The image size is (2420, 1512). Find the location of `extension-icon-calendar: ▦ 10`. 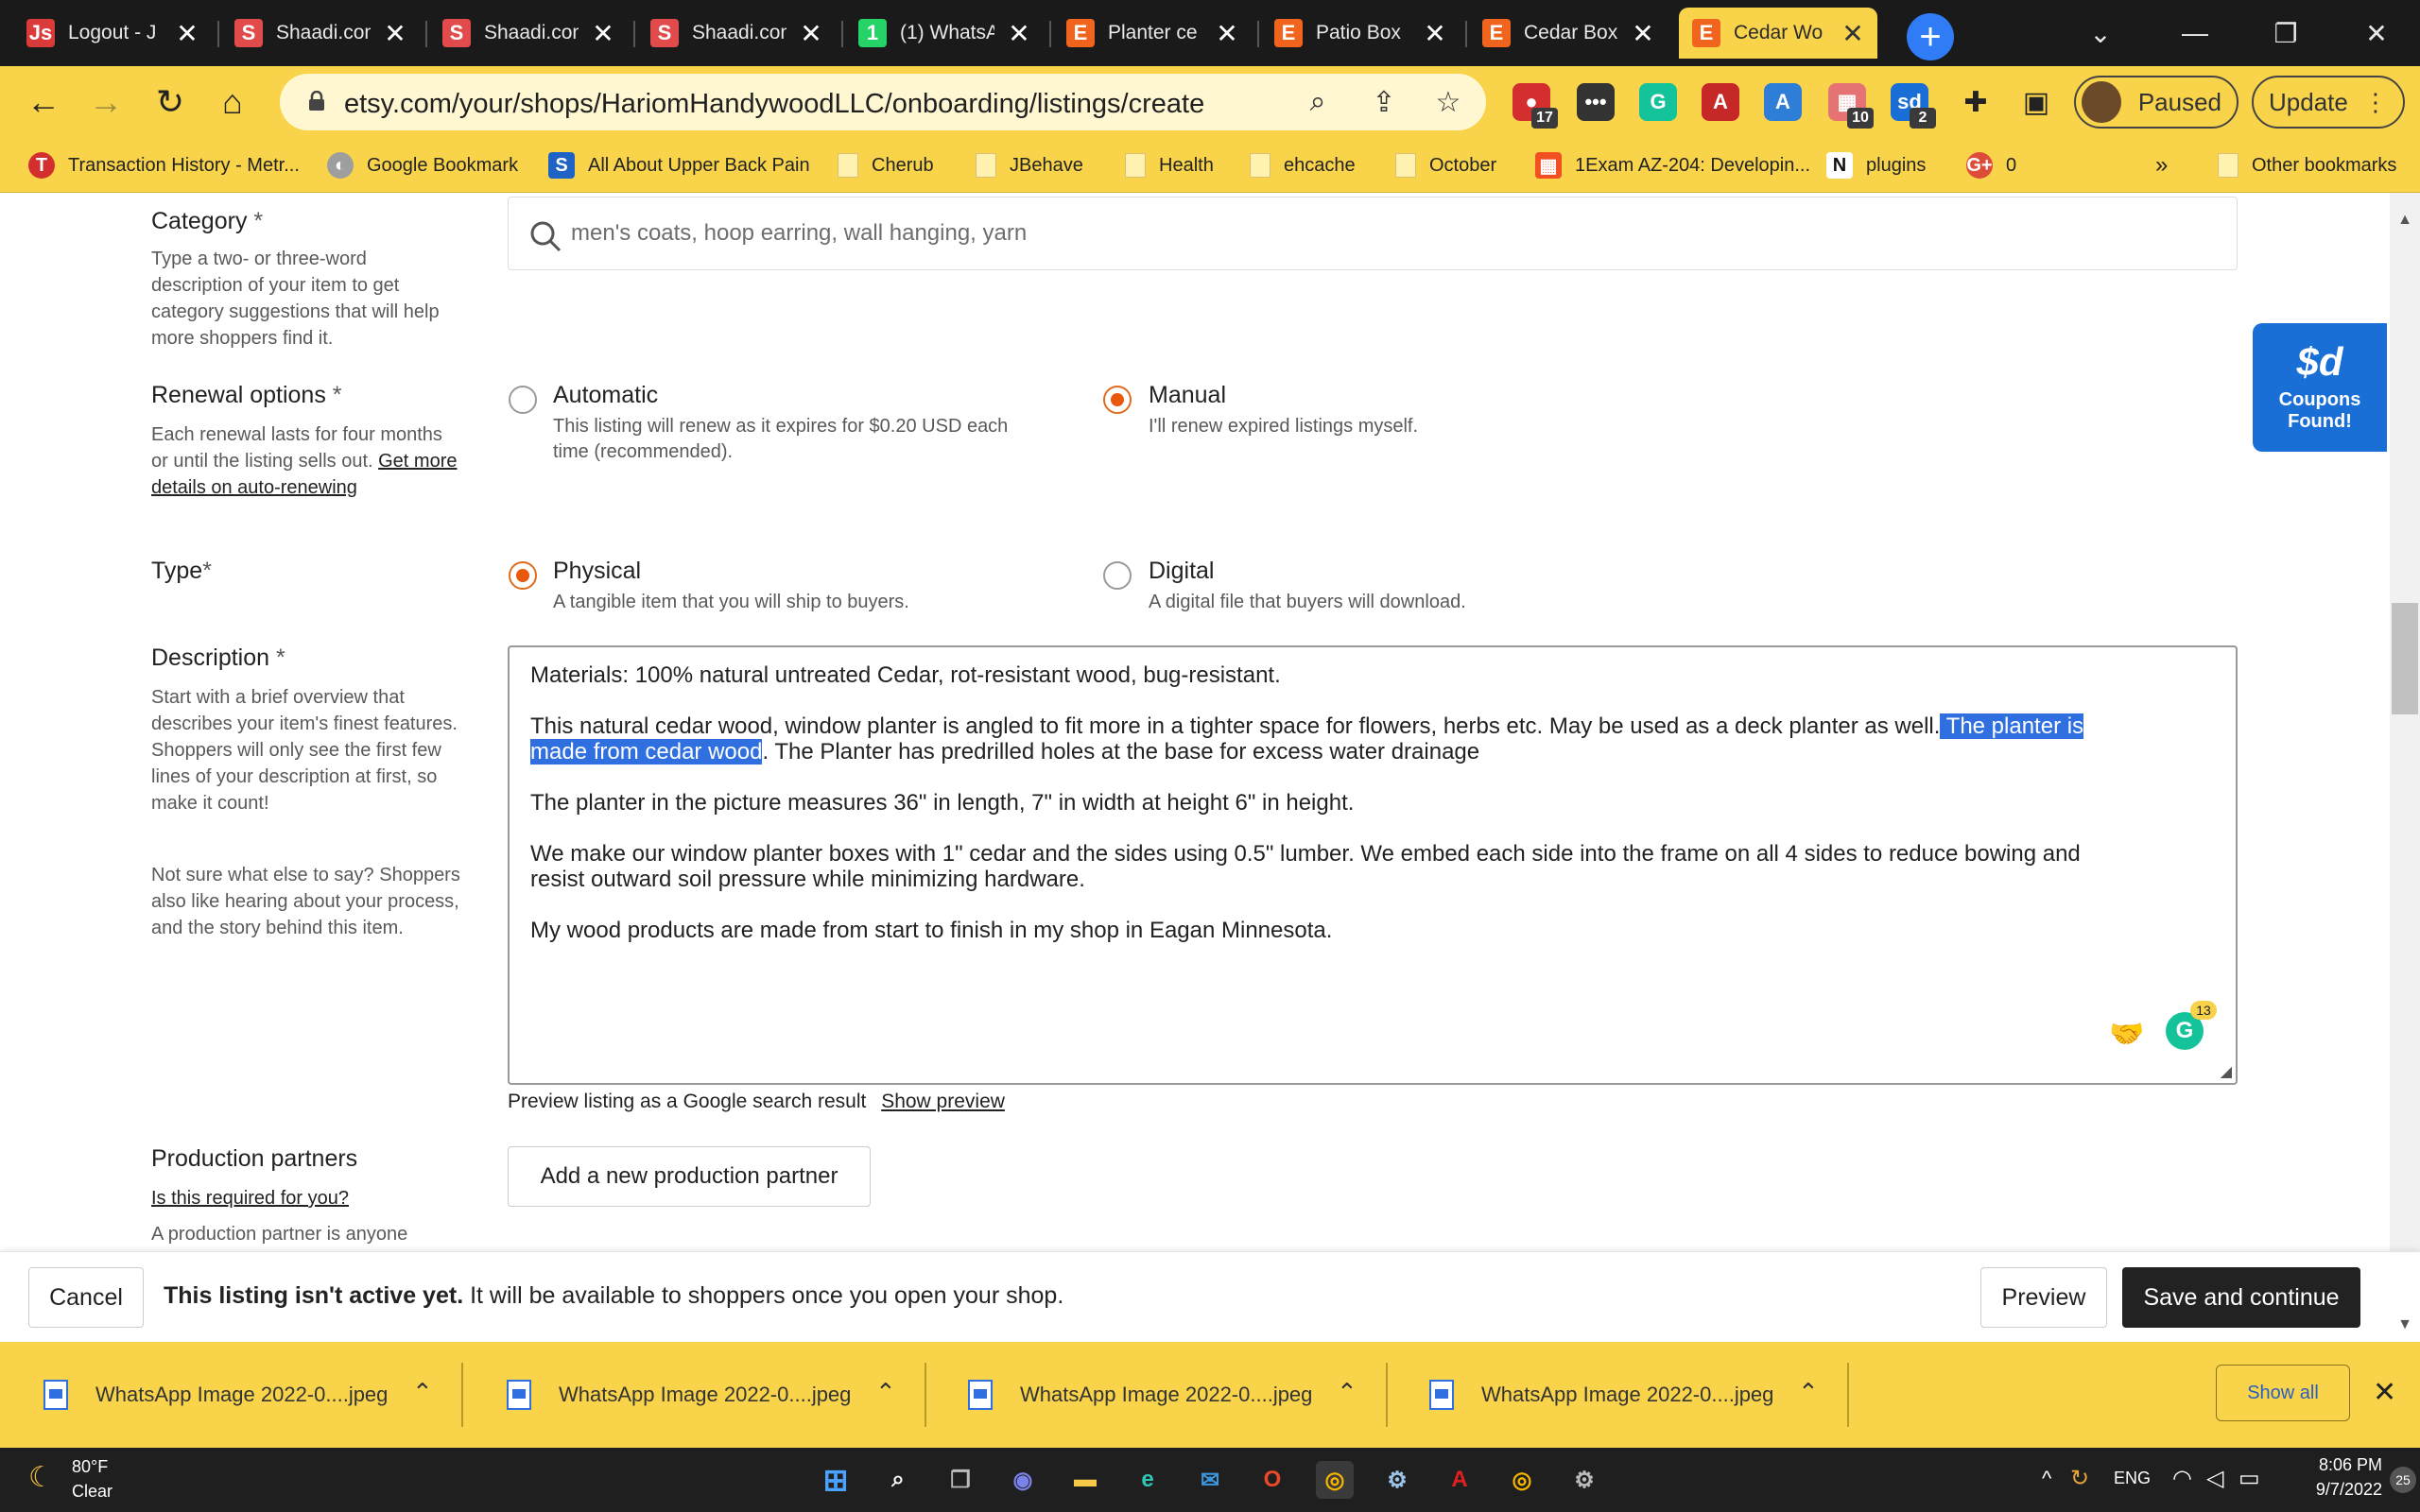

extension-icon-calendar: ▦ 10 is located at coordinates (1851, 106).